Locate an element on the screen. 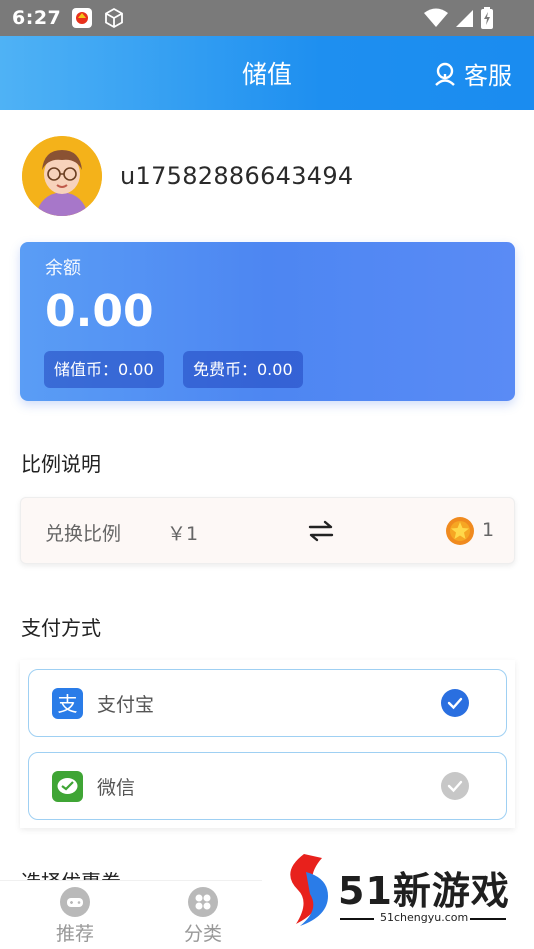 The image size is (534, 949). watermark-text: 51新游戏 is located at coordinates (424, 891).